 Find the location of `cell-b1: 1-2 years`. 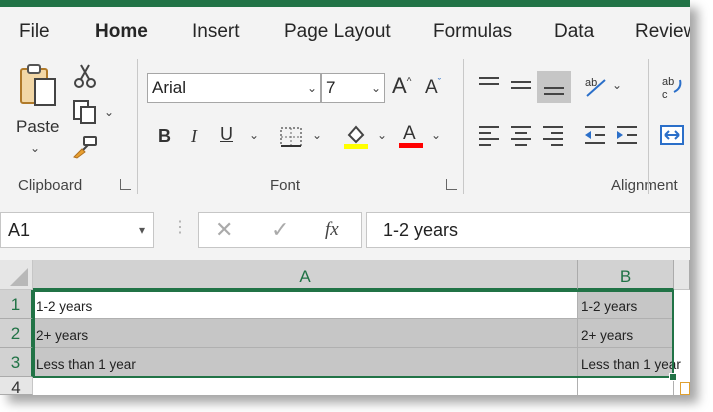

cell-b1: 1-2 years is located at coordinates (626, 304).